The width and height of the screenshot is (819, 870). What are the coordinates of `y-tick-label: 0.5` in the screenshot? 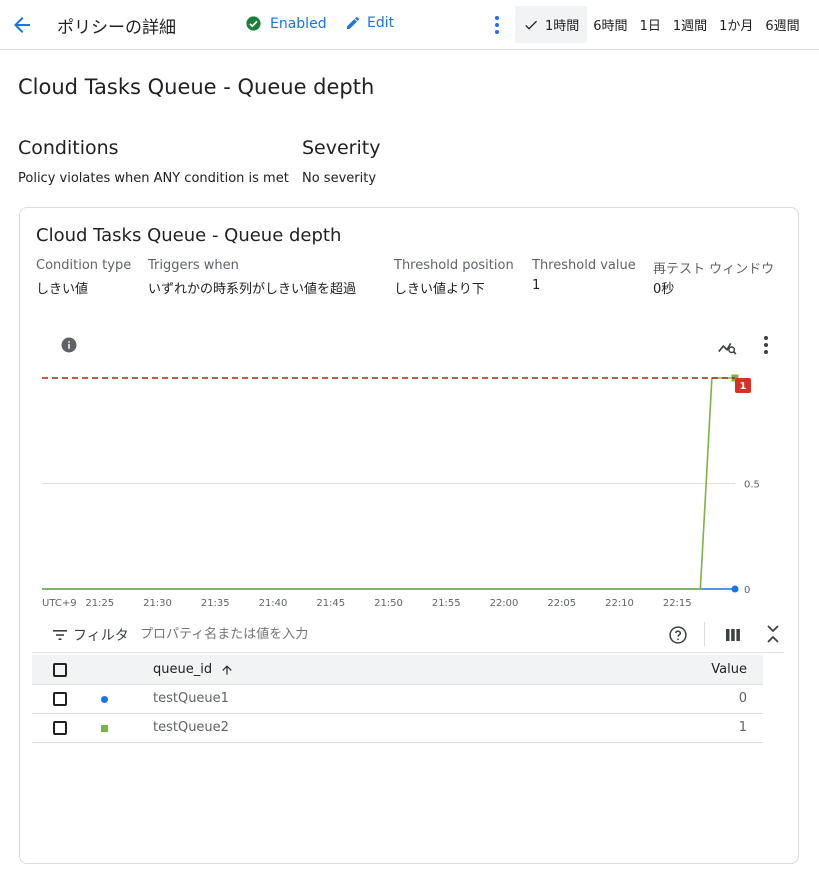 It's located at (752, 485).